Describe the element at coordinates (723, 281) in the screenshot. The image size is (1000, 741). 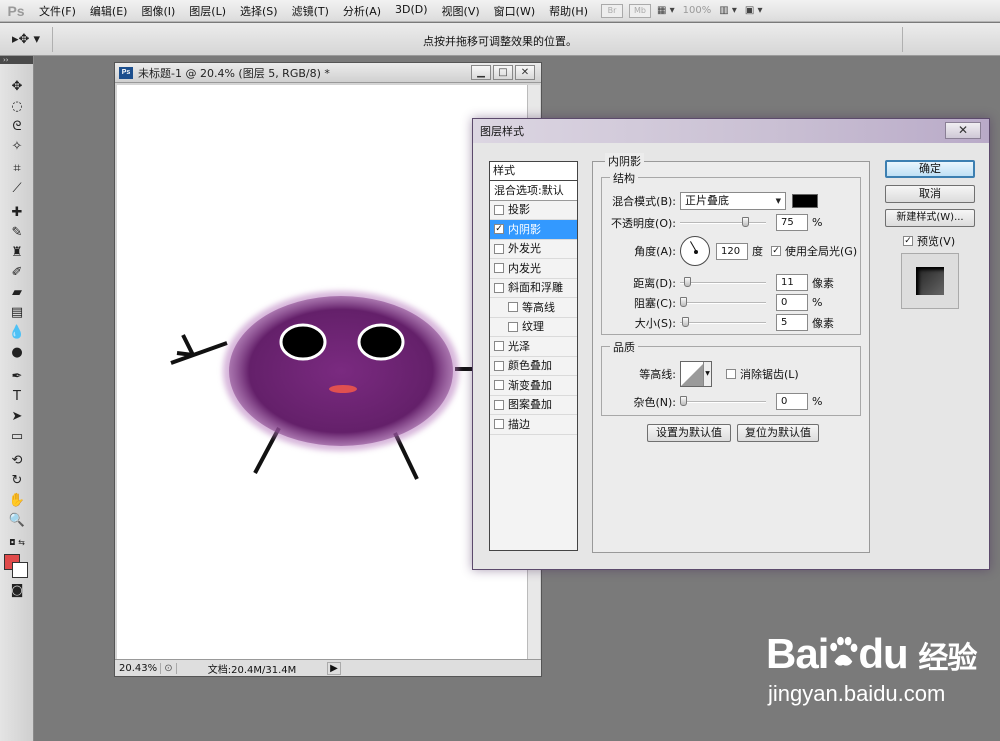
I see `distance-slider` at that location.